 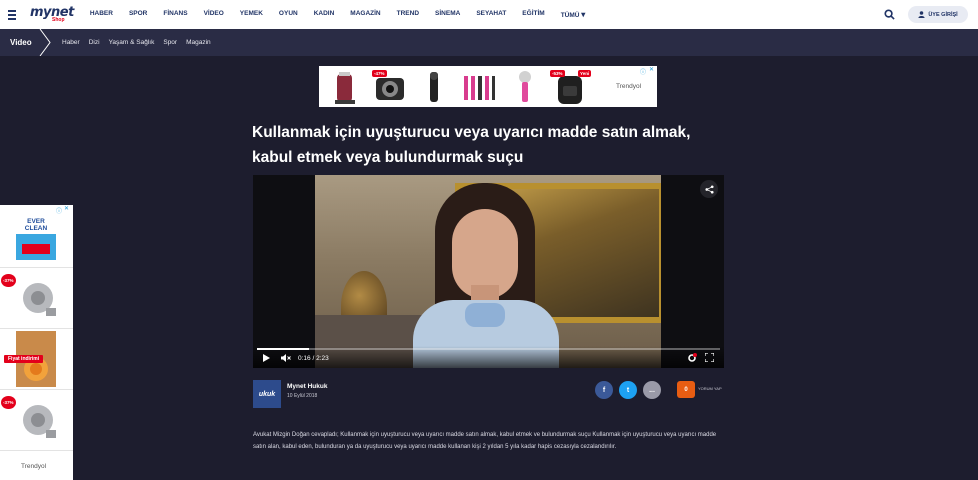 What do you see at coordinates (488, 349) in the screenshot?
I see `video-progress-bar` at bounding box center [488, 349].